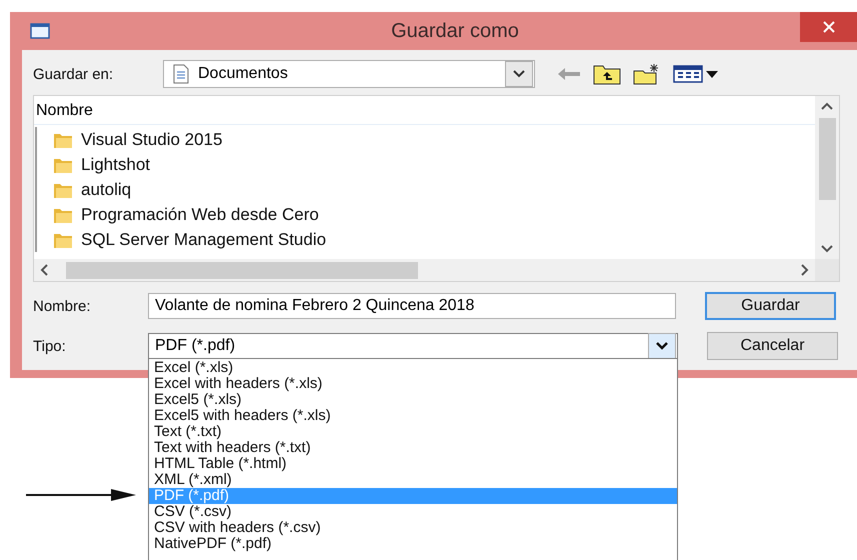  I want to click on file-name-label: Nombre:, so click(62, 306).